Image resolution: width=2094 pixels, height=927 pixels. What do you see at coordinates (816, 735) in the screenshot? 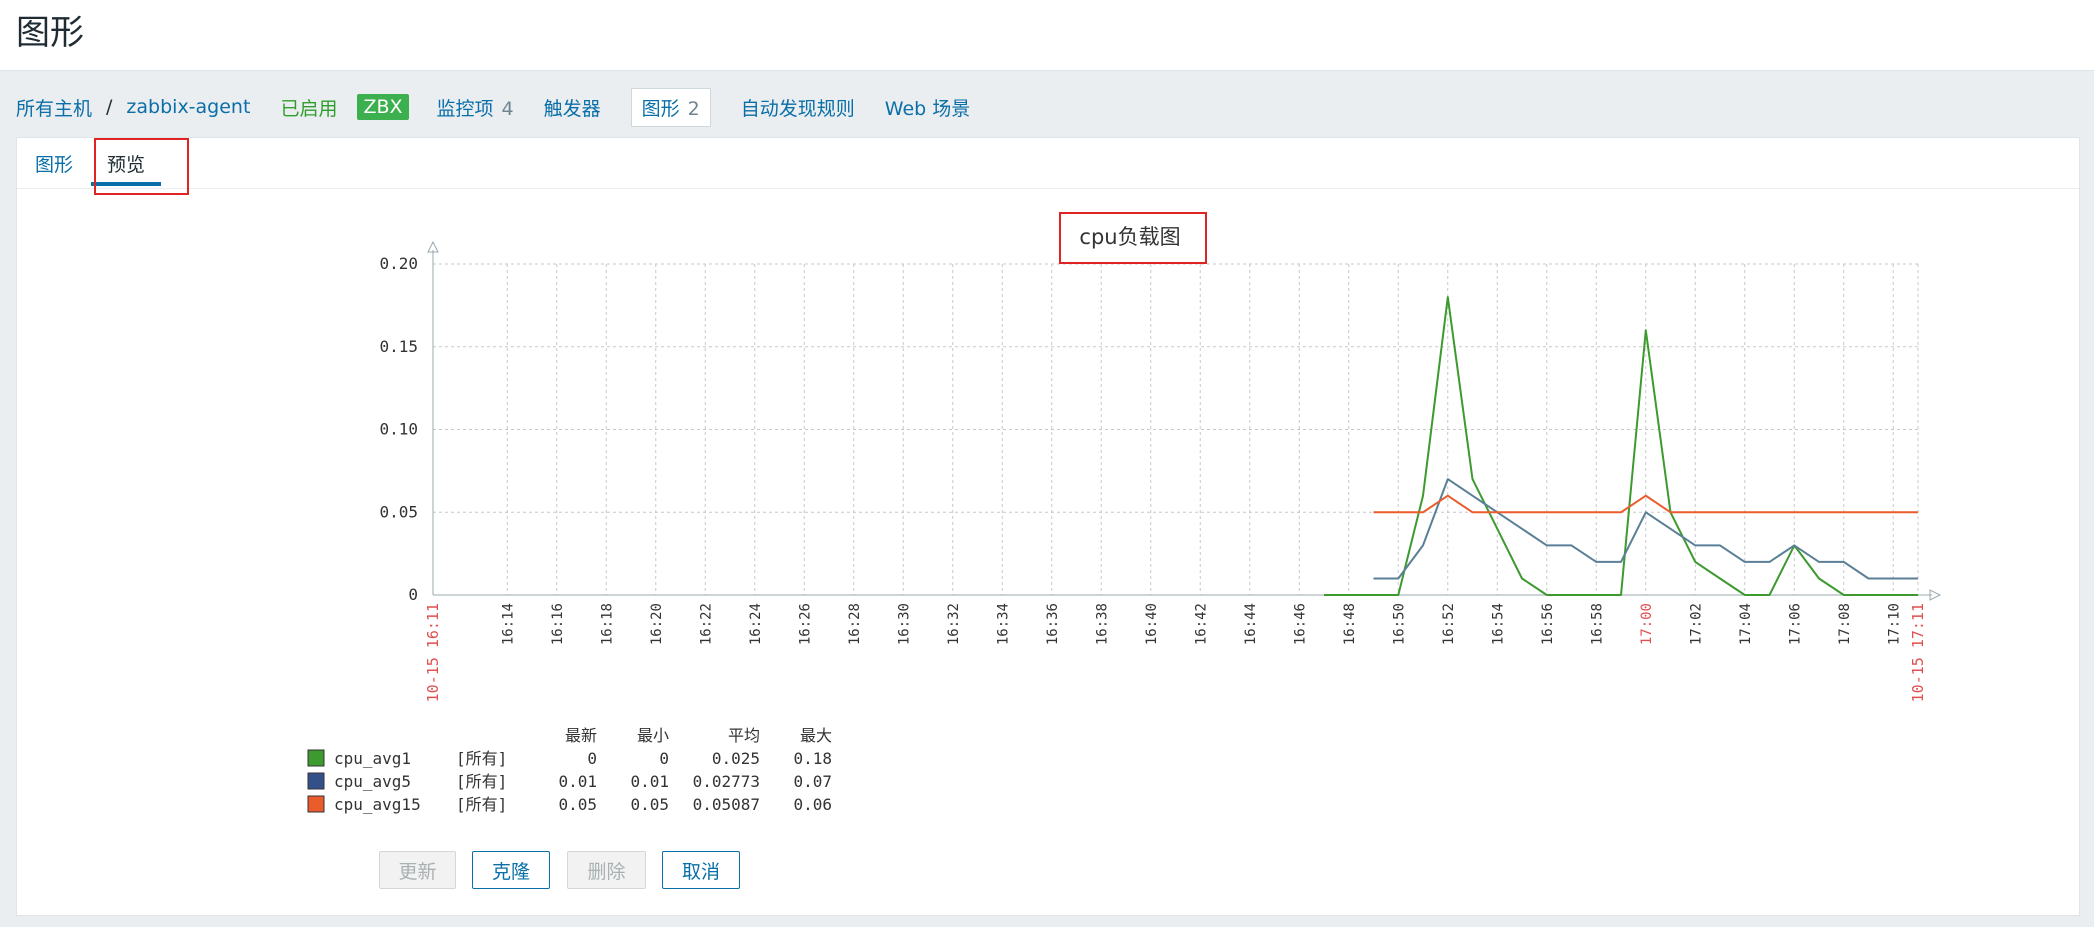
I see `legend-header: 最大` at bounding box center [816, 735].